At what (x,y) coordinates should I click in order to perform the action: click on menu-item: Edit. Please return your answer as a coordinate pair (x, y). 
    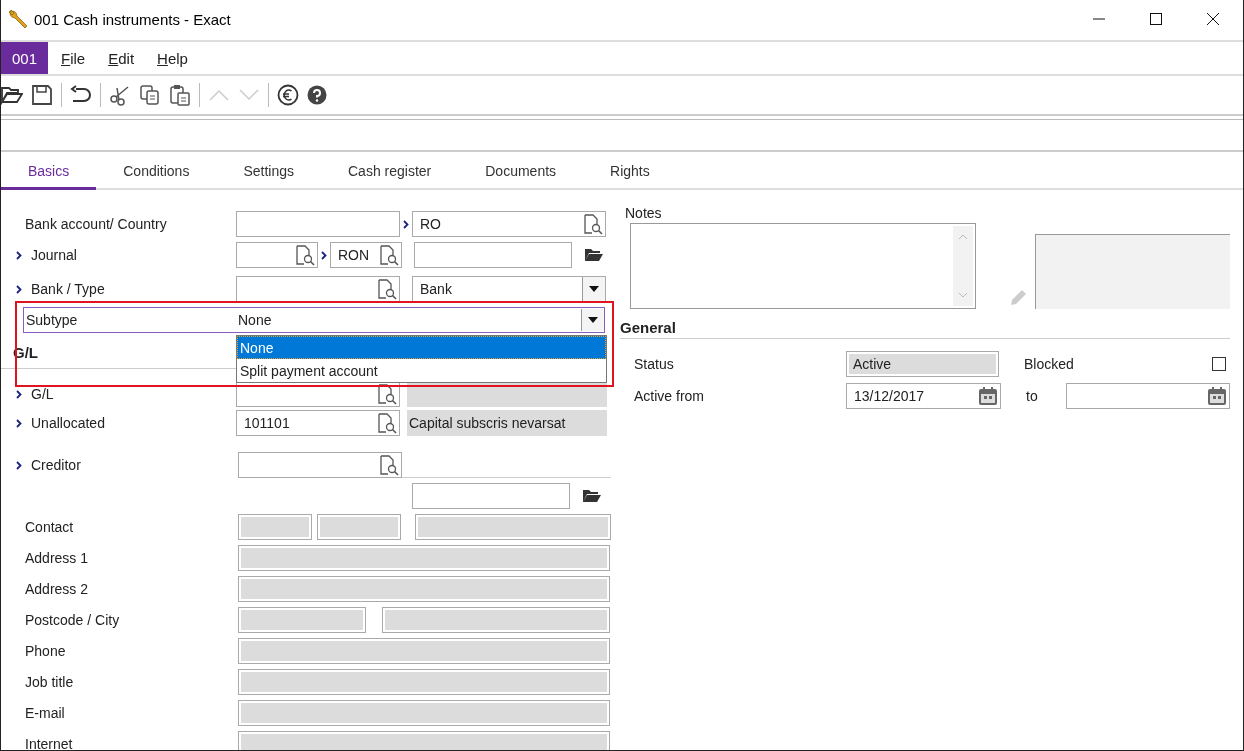
    Looking at the image, I should click on (121, 58).